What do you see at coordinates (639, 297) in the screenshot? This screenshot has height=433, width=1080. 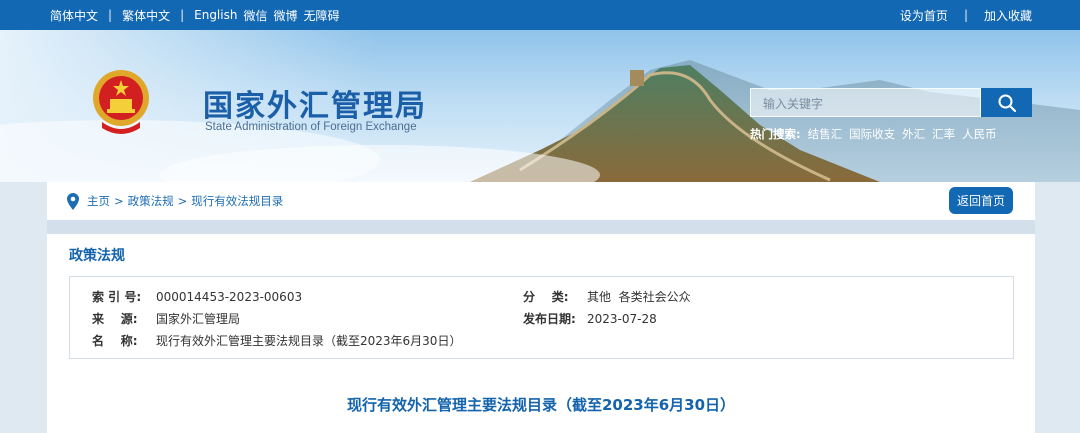 I see `category-value: 其他 各类社会公众` at bounding box center [639, 297].